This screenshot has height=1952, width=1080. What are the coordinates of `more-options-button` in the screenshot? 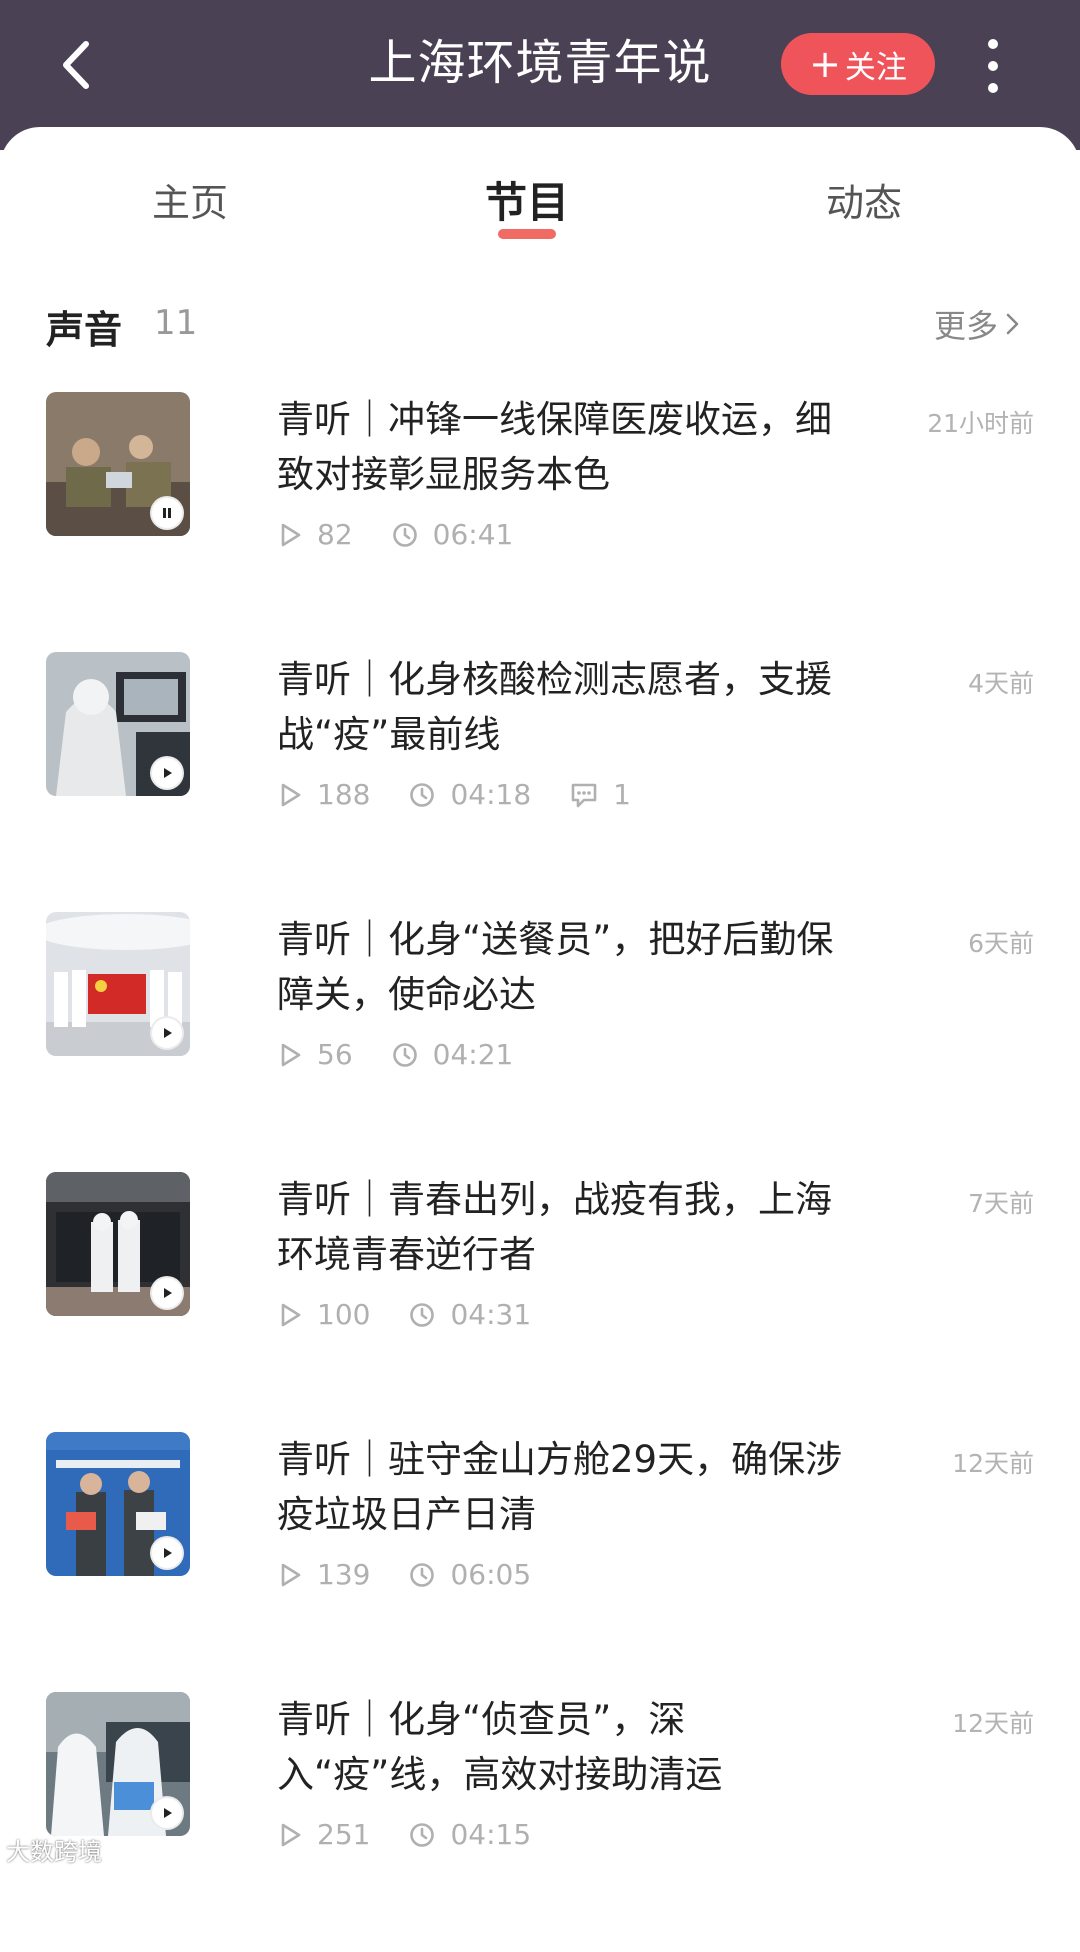 It's located at (993, 66).